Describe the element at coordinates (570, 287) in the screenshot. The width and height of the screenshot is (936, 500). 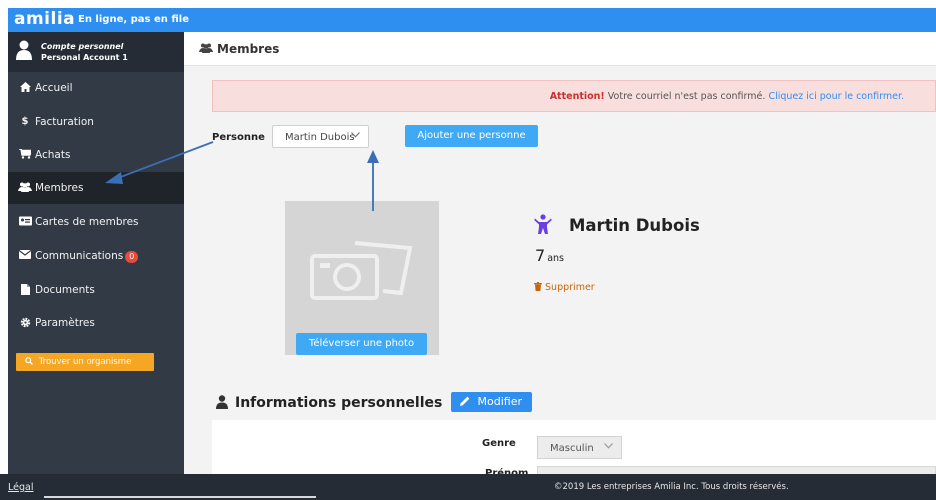
I see `delete-label: Supprimer` at that location.